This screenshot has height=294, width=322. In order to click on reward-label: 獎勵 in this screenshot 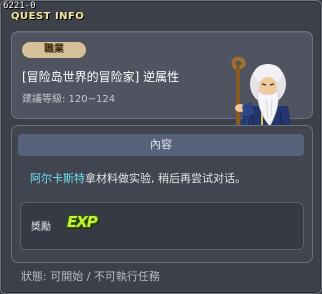, I will do `click(41, 227)`.